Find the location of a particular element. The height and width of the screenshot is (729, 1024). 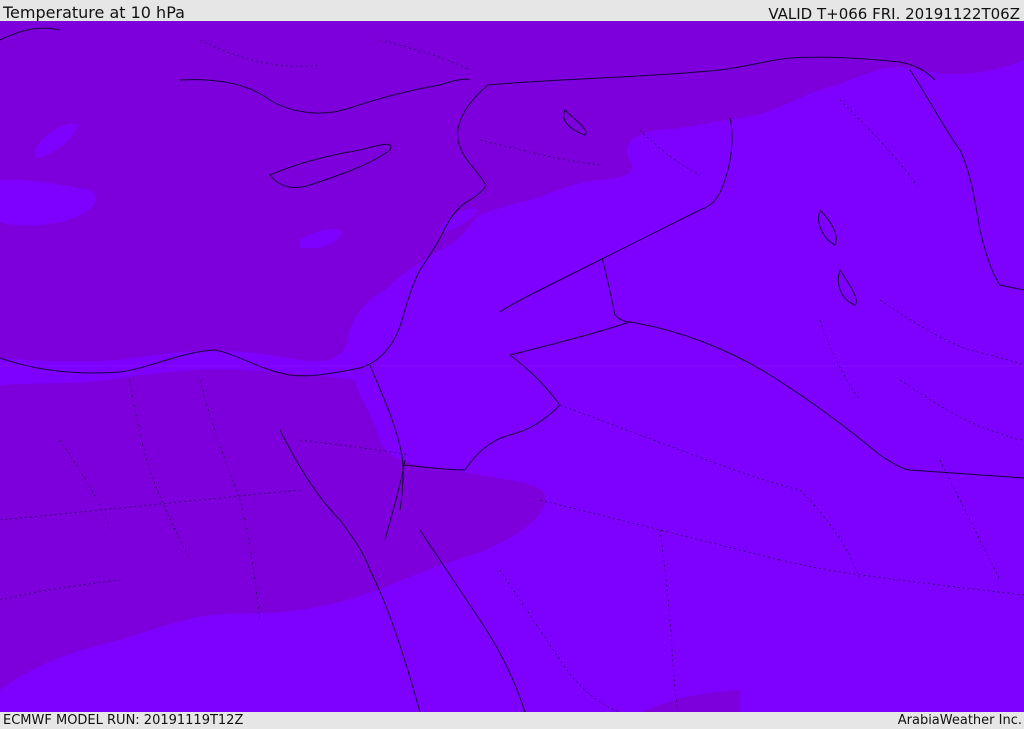

model-run-label: ECMWF MODEL RUN: 20191119T12Z is located at coordinates (123, 720).